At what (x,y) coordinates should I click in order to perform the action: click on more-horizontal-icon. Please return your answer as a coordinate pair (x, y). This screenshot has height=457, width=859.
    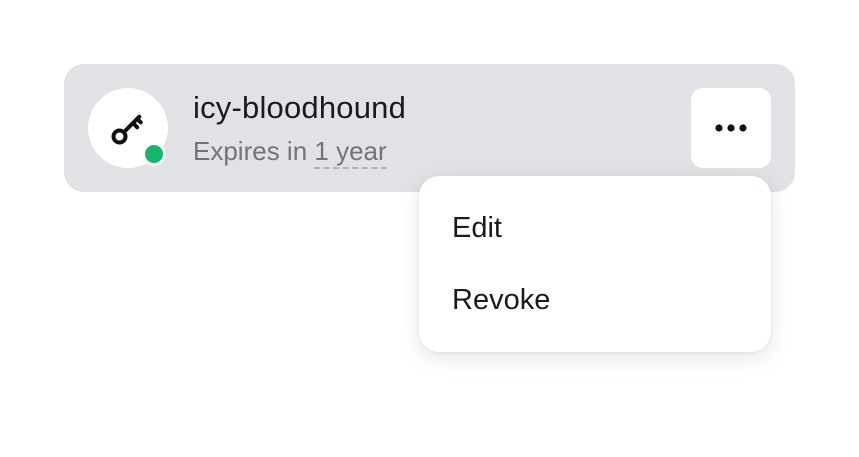
    Looking at the image, I should click on (731, 128).